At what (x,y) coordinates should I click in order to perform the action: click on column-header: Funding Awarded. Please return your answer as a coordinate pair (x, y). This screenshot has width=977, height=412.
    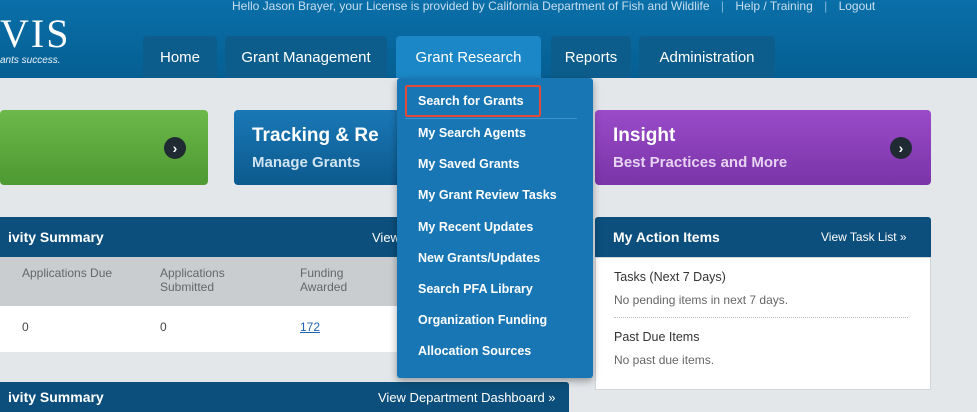
    Looking at the image, I should click on (324, 280).